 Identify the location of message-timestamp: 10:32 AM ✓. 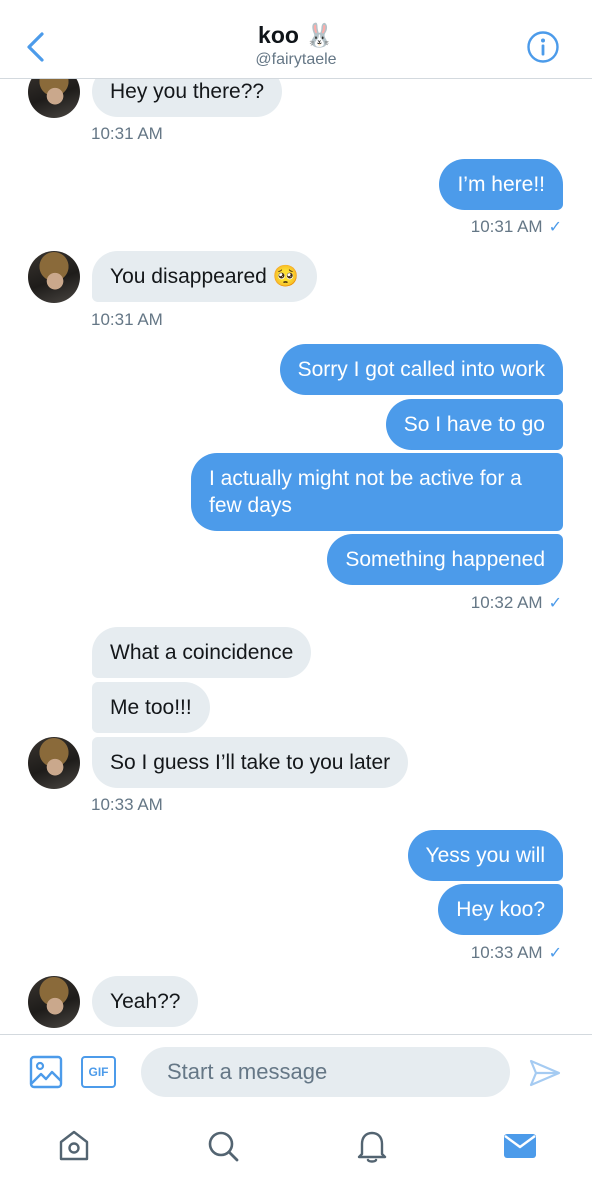
(516, 602).